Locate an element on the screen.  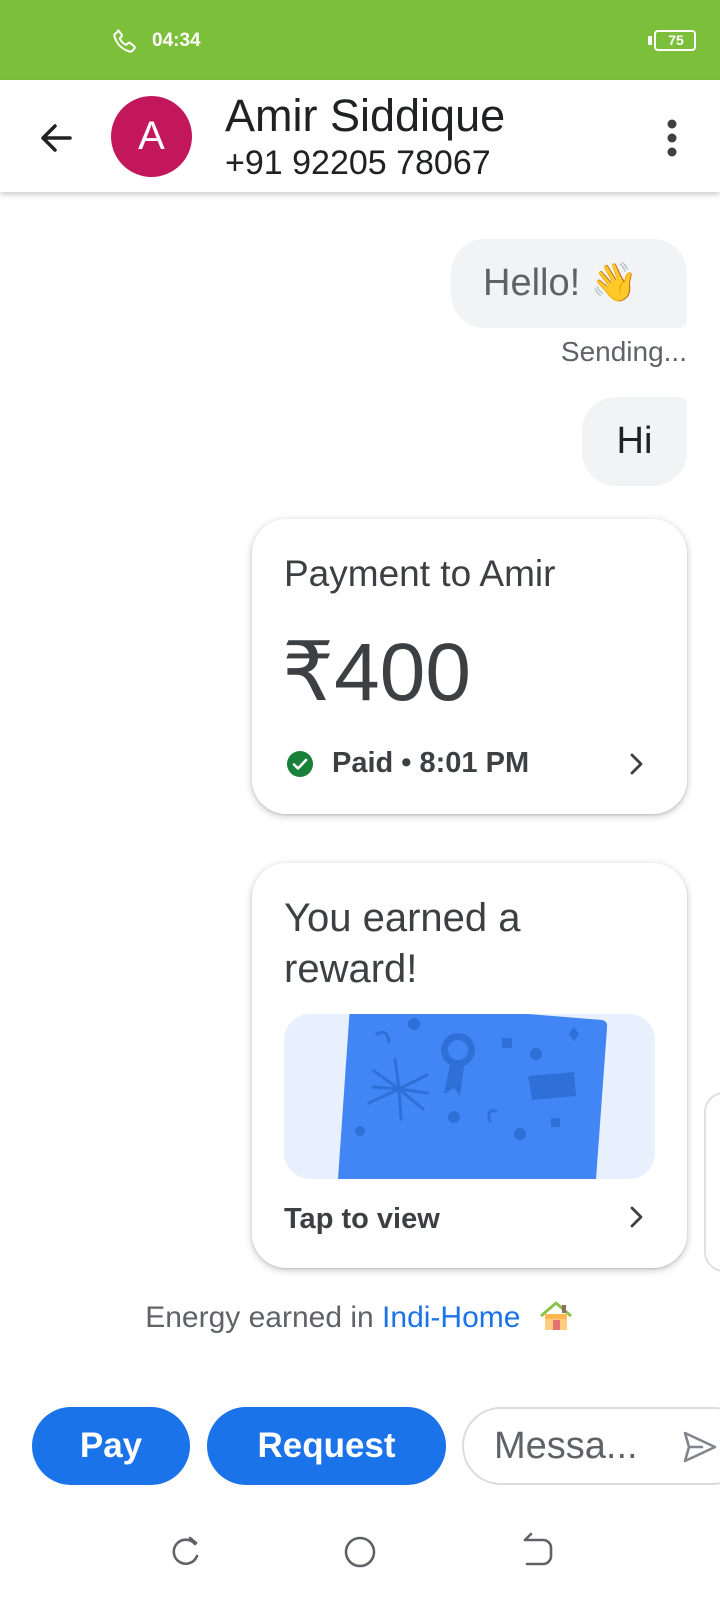
energy-prefix: Energy earned in is located at coordinates (259, 1317).